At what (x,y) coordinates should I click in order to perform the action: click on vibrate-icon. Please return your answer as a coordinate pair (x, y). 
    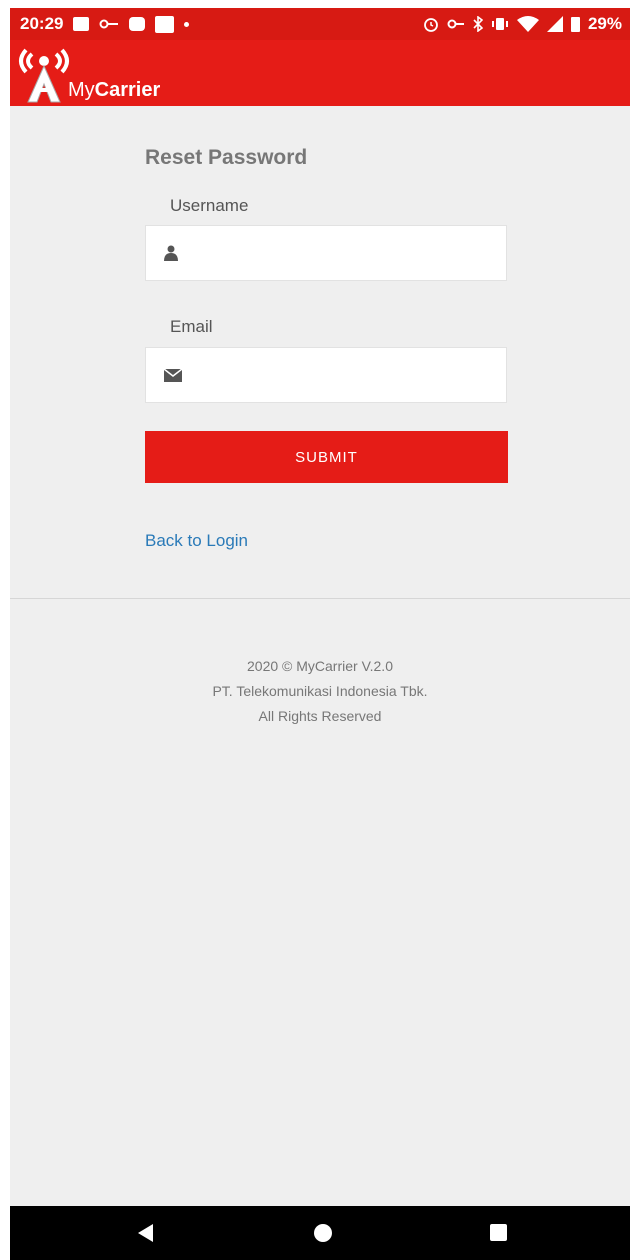
    Looking at the image, I should click on (499, 24).